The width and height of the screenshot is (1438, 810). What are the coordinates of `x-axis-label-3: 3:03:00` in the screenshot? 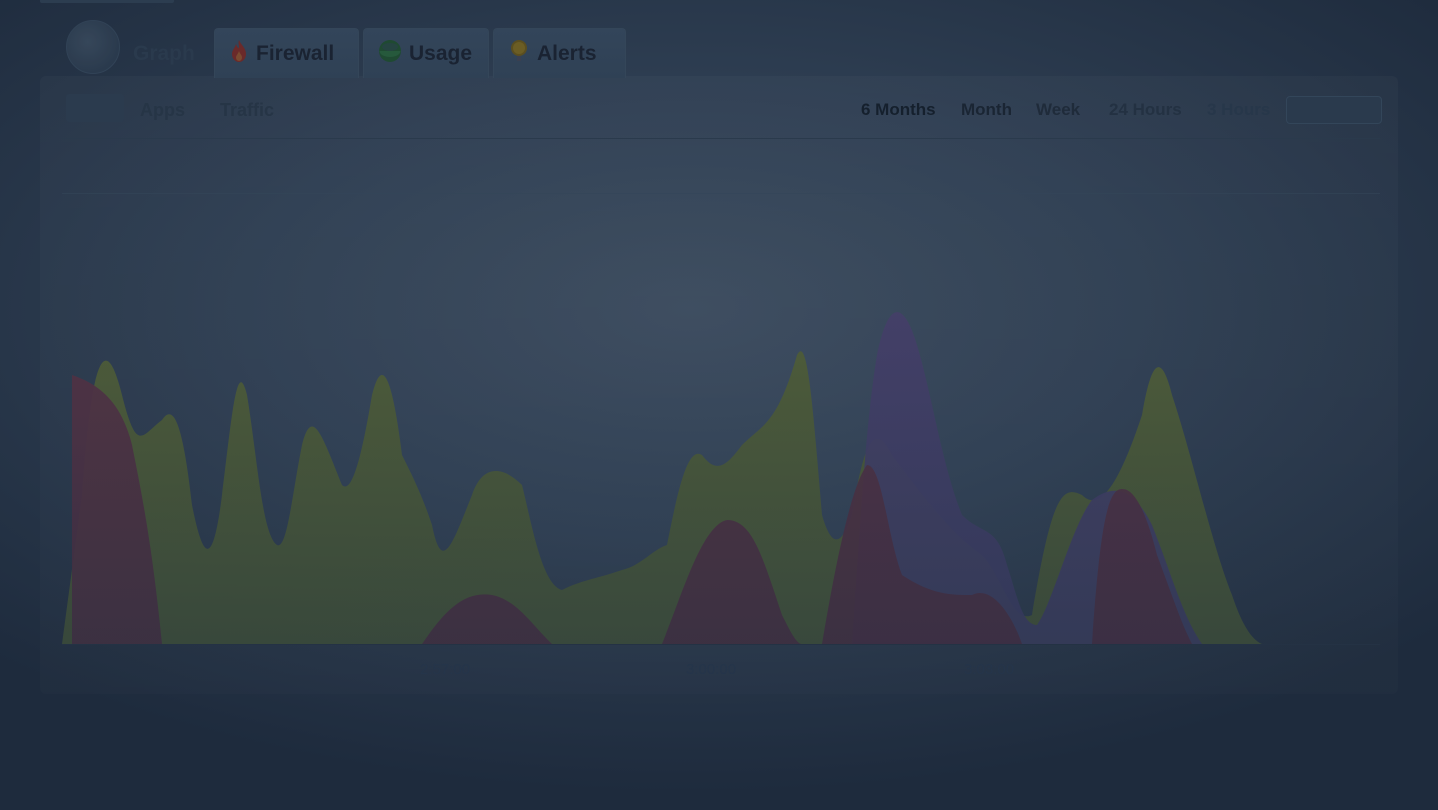 It's located at (989, 669).